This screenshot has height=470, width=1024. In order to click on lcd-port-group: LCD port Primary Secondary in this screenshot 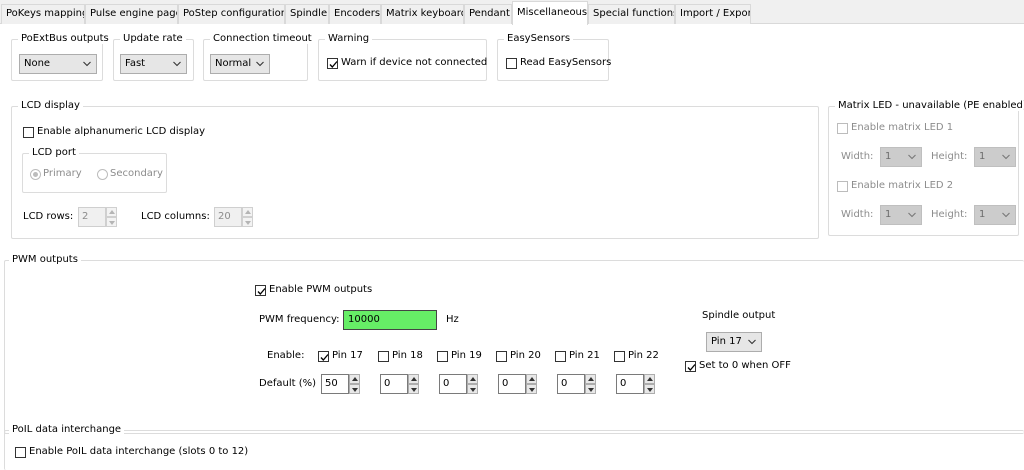, I will do `click(94, 170)`.